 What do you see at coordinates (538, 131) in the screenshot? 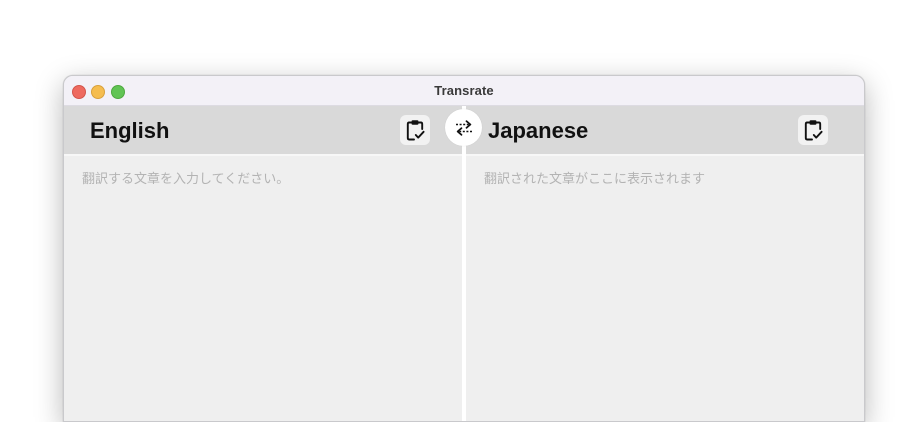
I see `target-language-label: Japanese` at bounding box center [538, 131].